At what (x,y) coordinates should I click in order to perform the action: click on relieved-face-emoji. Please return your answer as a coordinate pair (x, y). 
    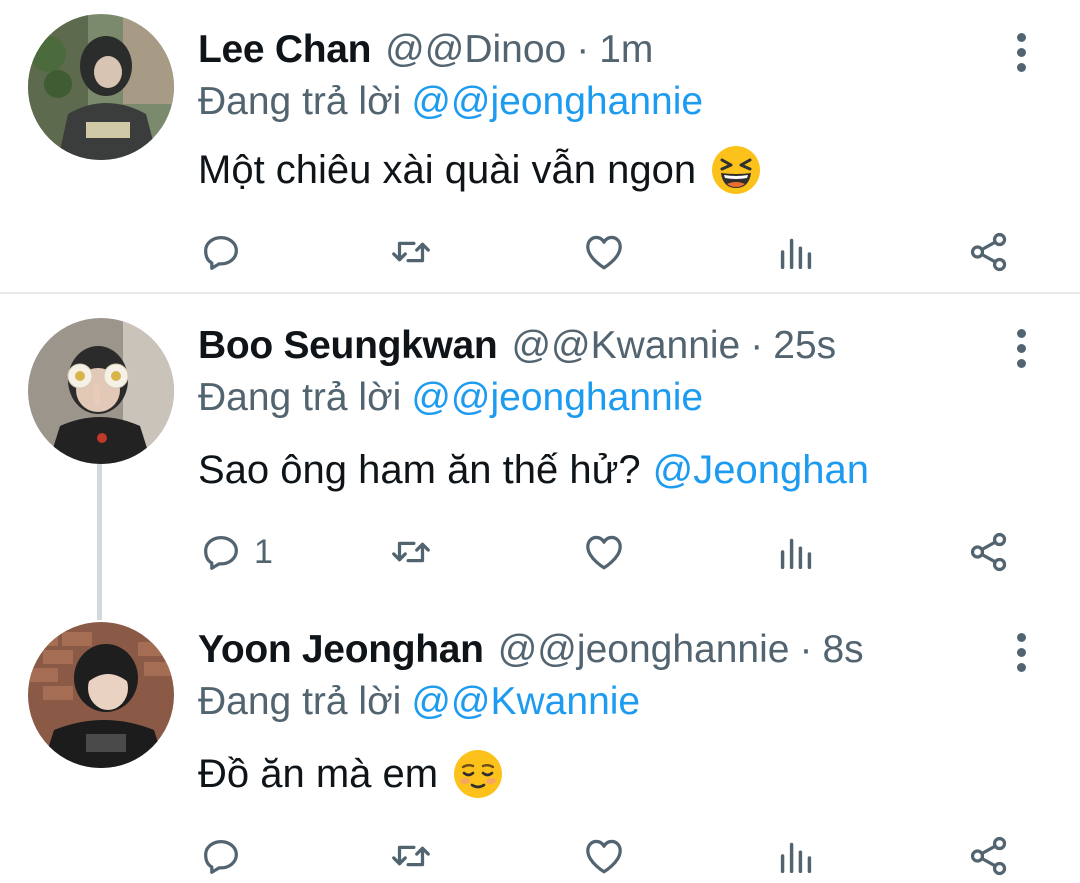
    Looking at the image, I should click on (478, 774).